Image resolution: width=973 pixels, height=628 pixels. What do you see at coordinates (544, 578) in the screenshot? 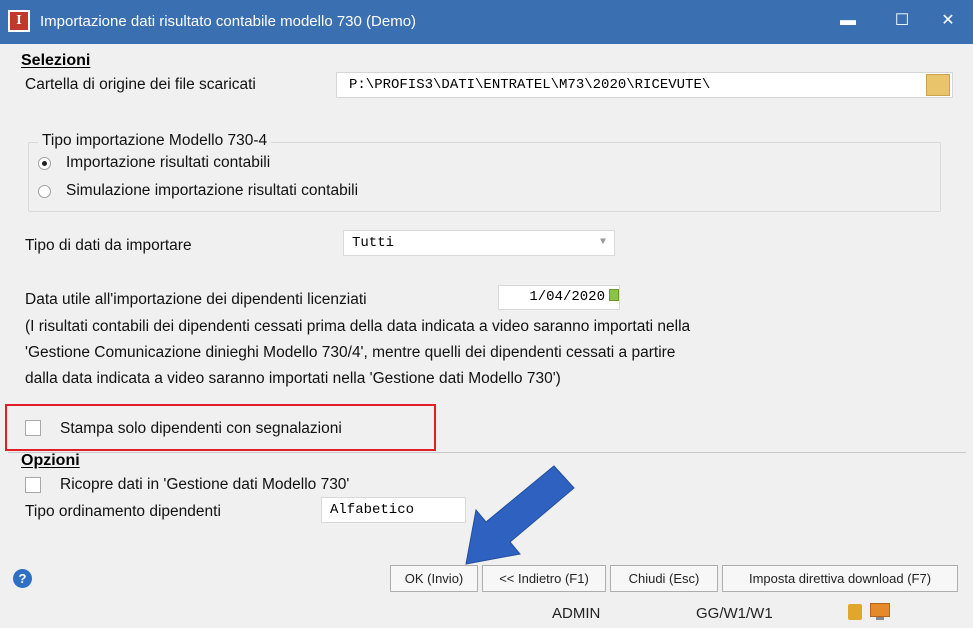
I see `indietro-button: << Indietro (F1)` at bounding box center [544, 578].